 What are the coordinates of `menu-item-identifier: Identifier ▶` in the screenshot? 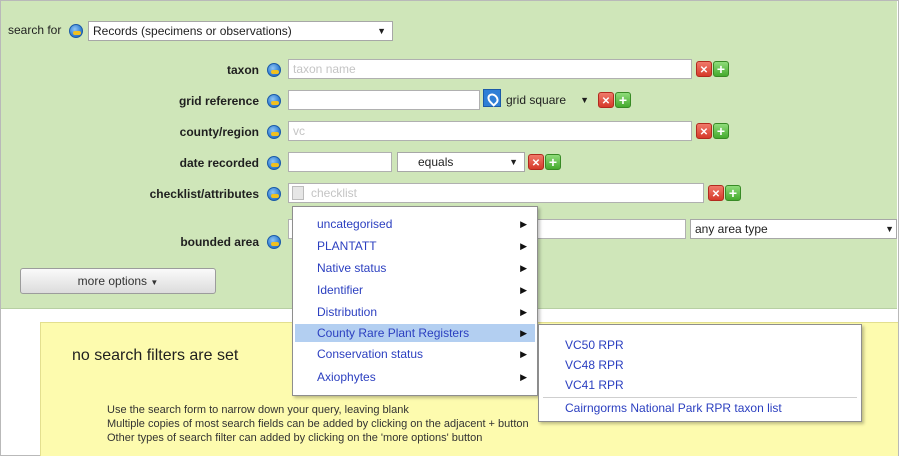 It's located at (415, 290).